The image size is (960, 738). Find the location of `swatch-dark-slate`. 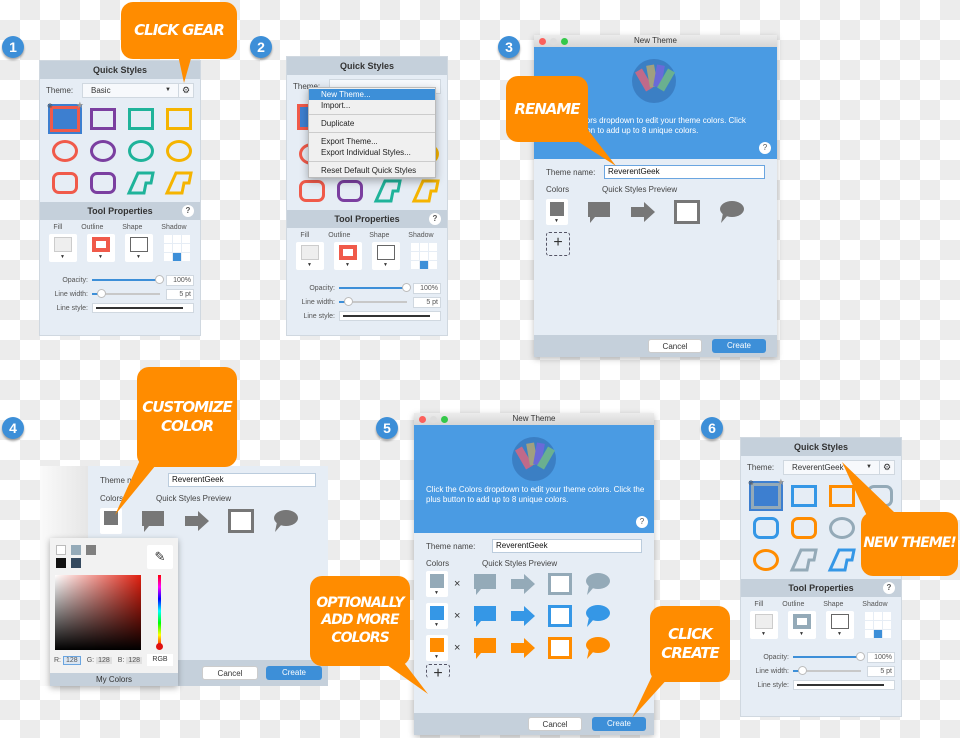

swatch-dark-slate is located at coordinates (76, 563).